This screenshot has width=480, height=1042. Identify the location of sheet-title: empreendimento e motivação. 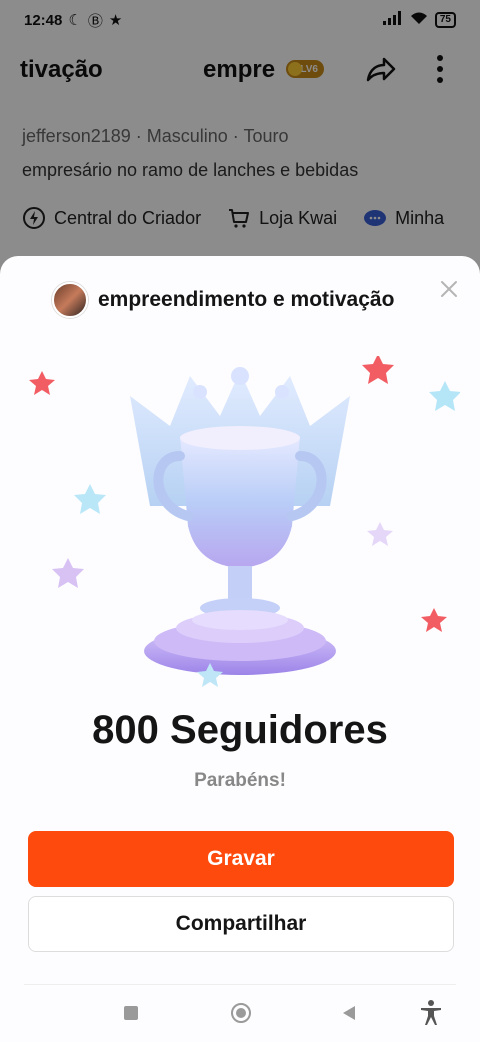
(246, 299).